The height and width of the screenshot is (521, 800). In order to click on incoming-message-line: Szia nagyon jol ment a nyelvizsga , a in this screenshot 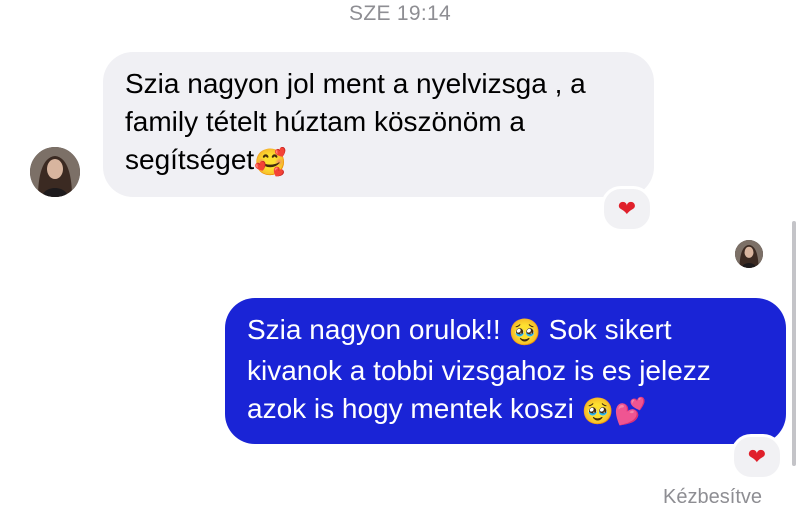, I will do `click(355, 83)`.